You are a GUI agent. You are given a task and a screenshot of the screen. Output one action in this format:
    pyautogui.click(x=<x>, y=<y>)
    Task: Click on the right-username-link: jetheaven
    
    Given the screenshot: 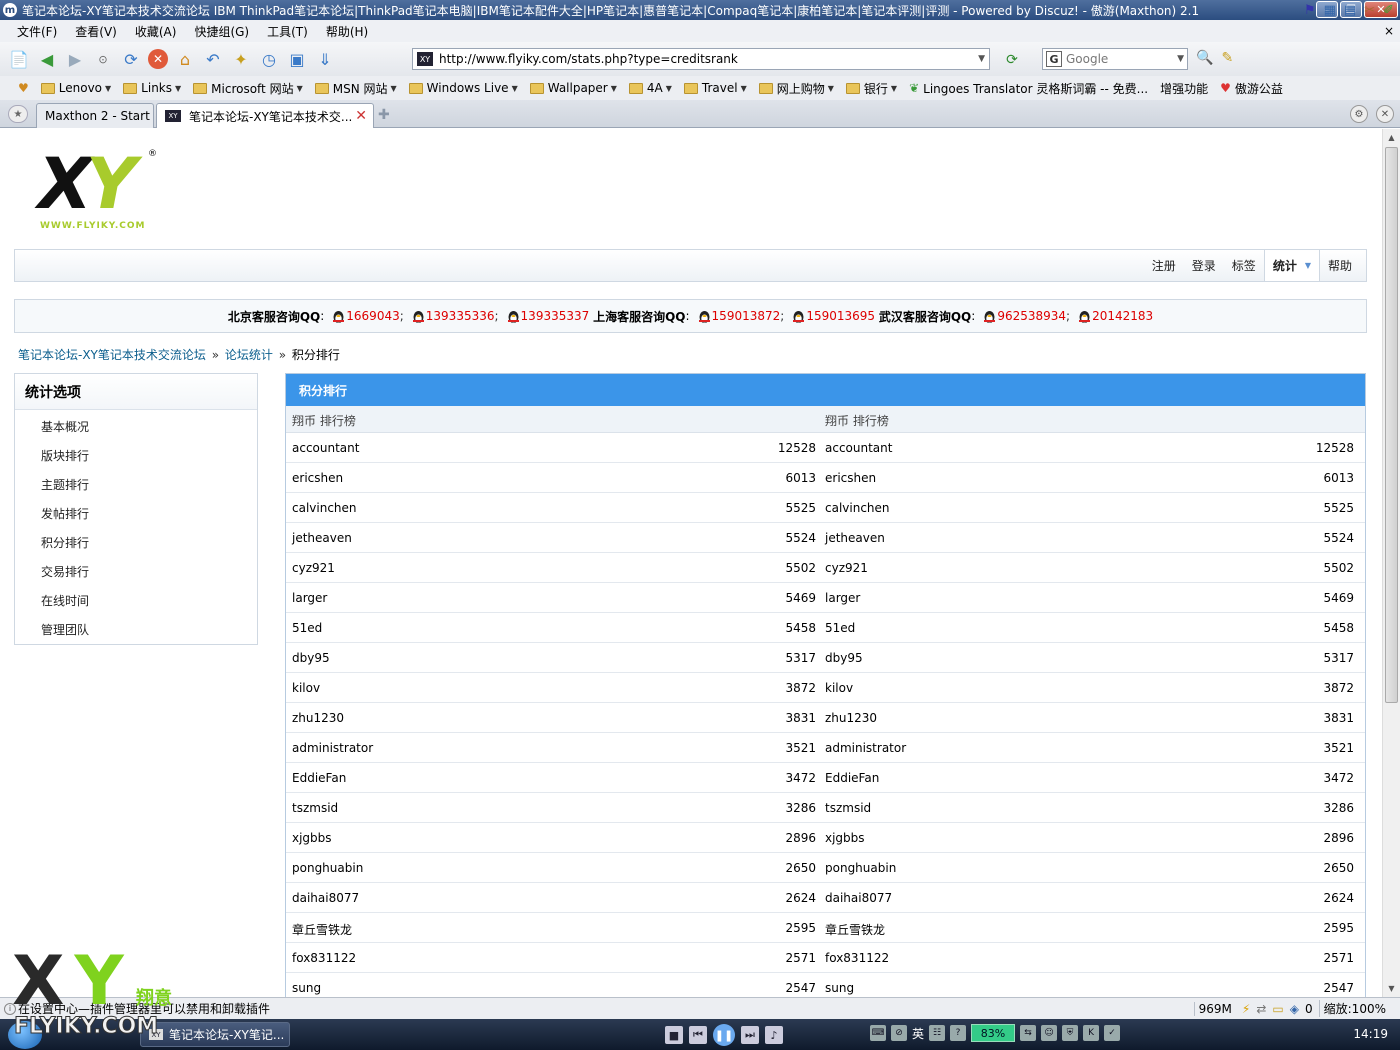 What is the action you would take?
    pyautogui.click(x=855, y=538)
    